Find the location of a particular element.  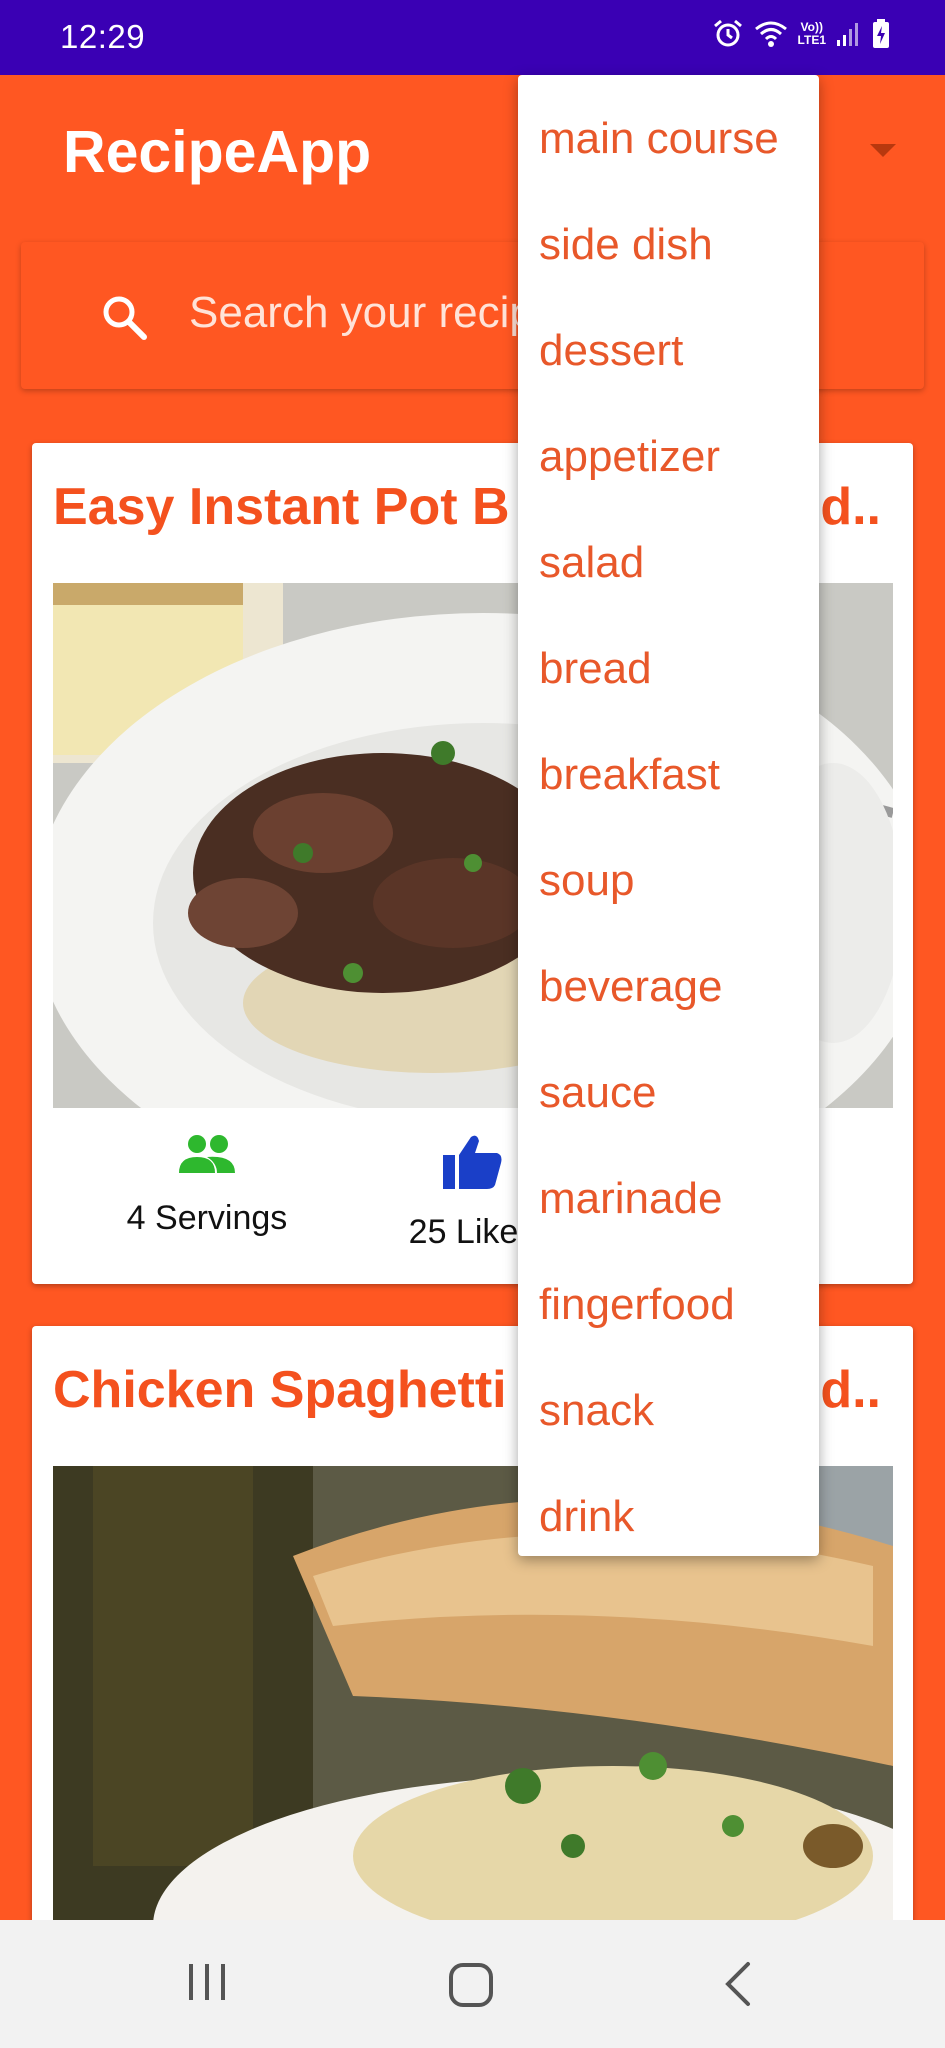

back-icon is located at coordinates (738, 1984).